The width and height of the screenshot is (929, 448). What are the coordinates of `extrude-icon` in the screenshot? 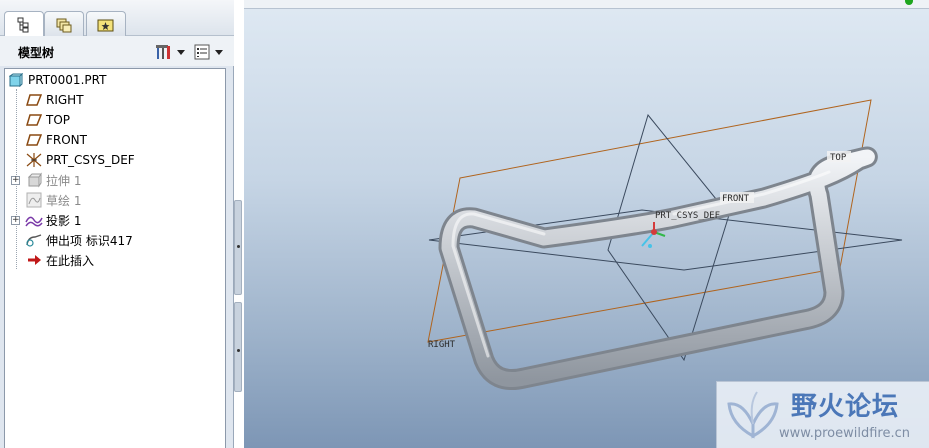 It's located at (34, 180).